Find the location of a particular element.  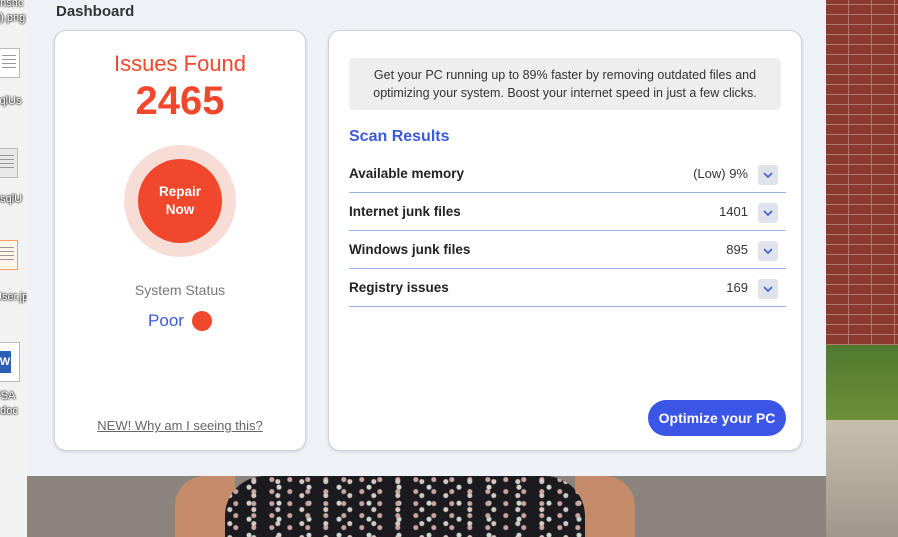

desktop-icon-label: User.jp is located at coordinates (14, 297).